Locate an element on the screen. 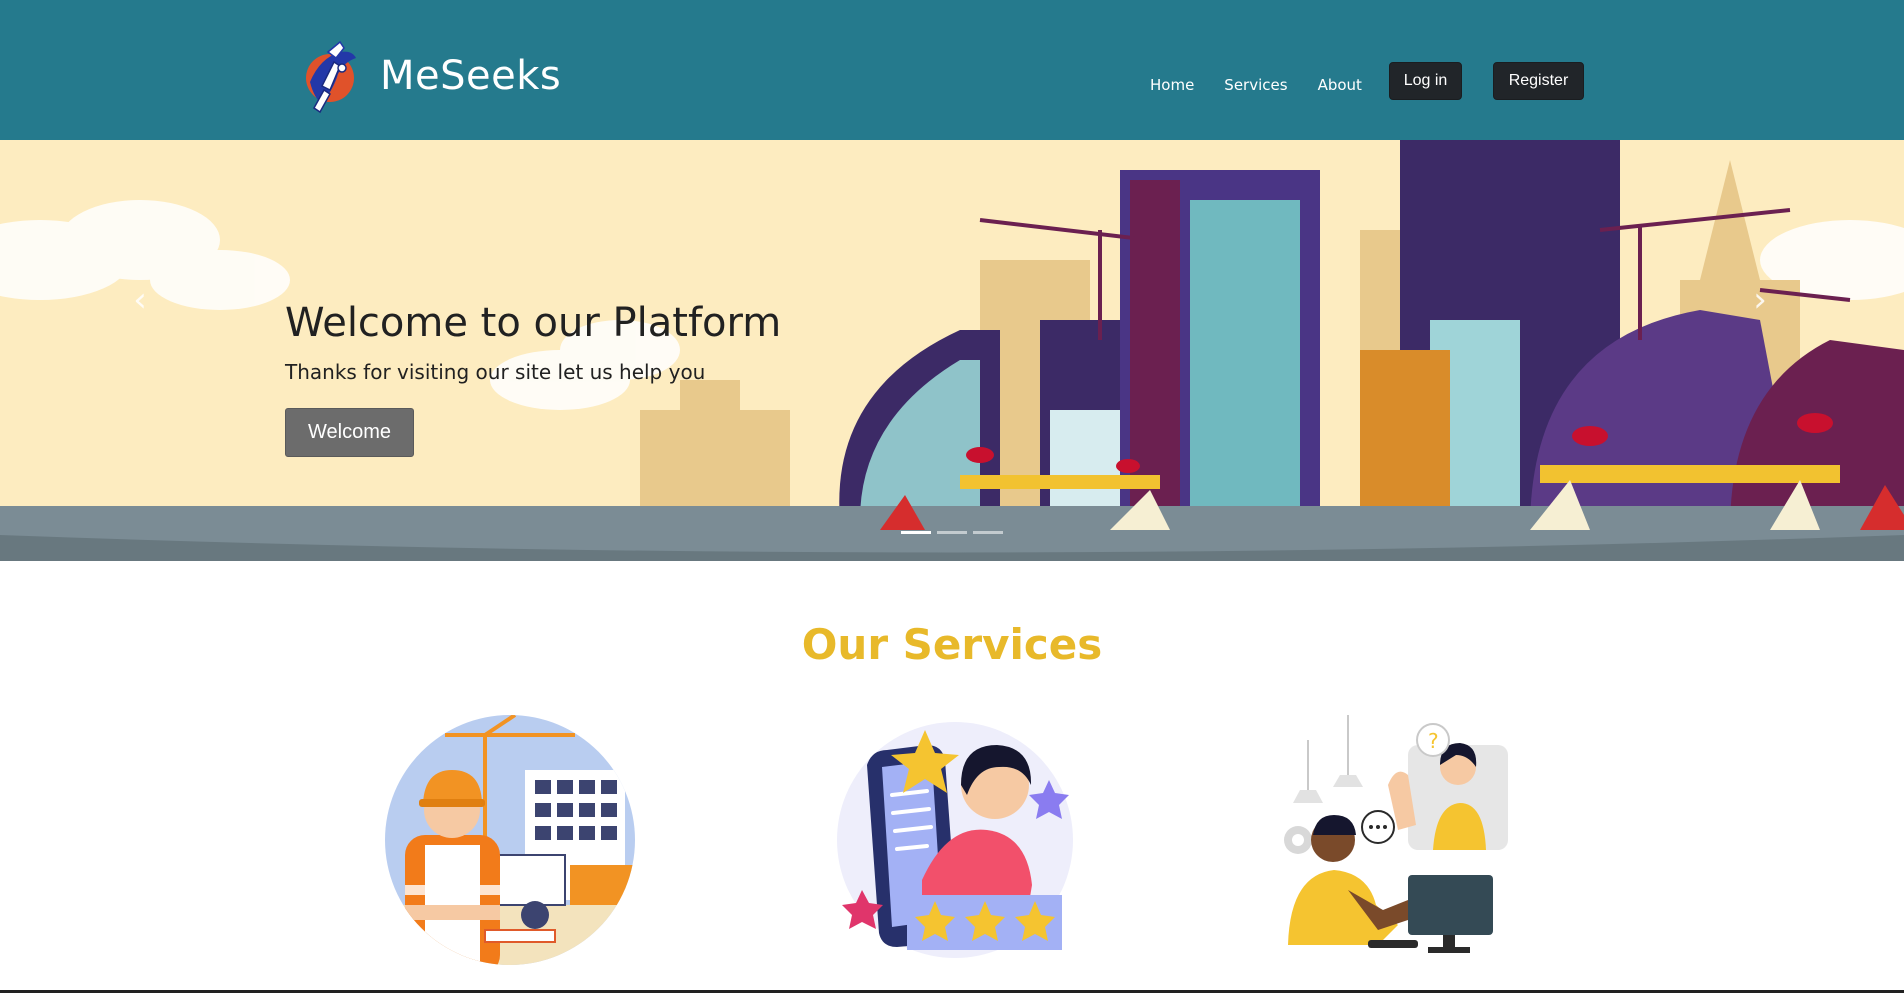 This screenshot has height=993, width=1904. carousel-next-button: › is located at coordinates (1760, 300).